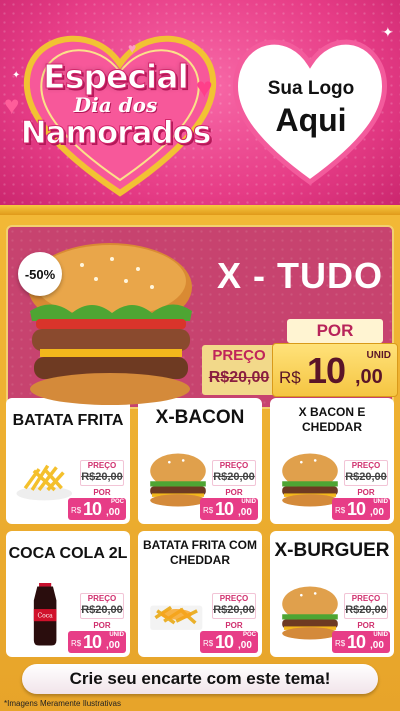 The width and height of the screenshot is (400, 711). Describe the element at coordinates (200, 461) in the screenshot. I see `product-card: X-BACON PREÇO R$20,00 POR R$ 10,00 UNID` at that location.